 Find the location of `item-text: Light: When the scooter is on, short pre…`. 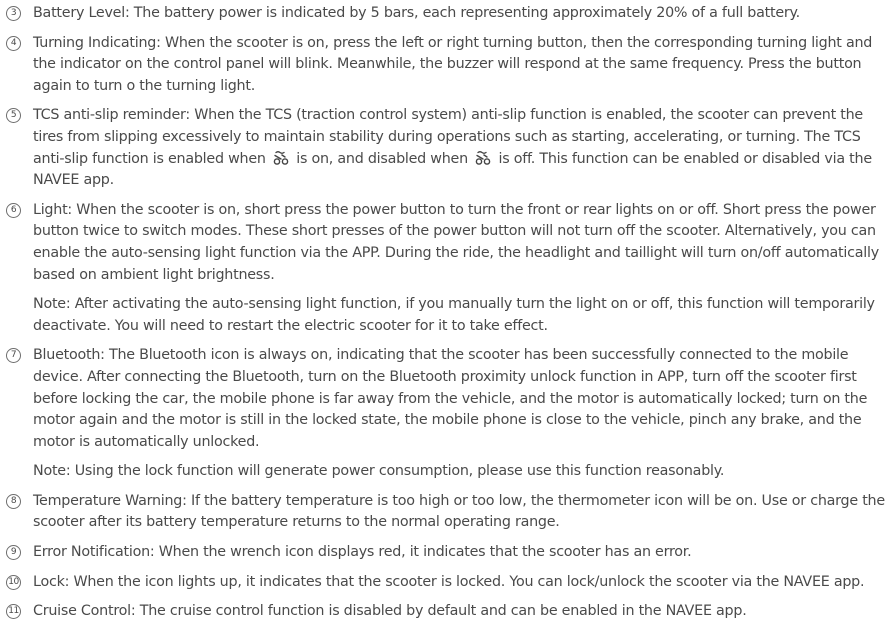

item-text: Light: When the scooter is on, short pre… is located at coordinates (456, 242).